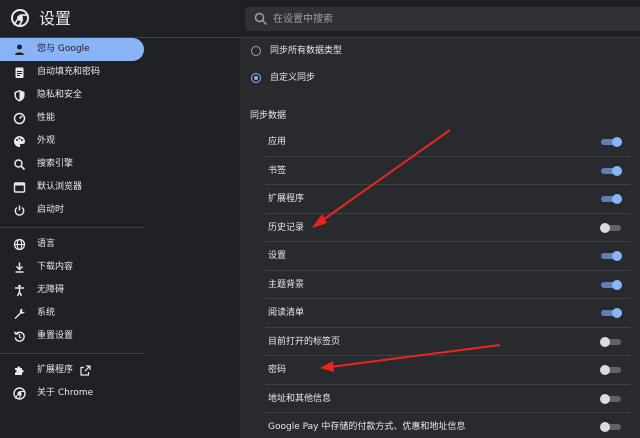 The height and width of the screenshot is (438, 640). Describe the element at coordinates (286, 199) in the screenshot. I see `sync-label: 扩展程序` at that location.